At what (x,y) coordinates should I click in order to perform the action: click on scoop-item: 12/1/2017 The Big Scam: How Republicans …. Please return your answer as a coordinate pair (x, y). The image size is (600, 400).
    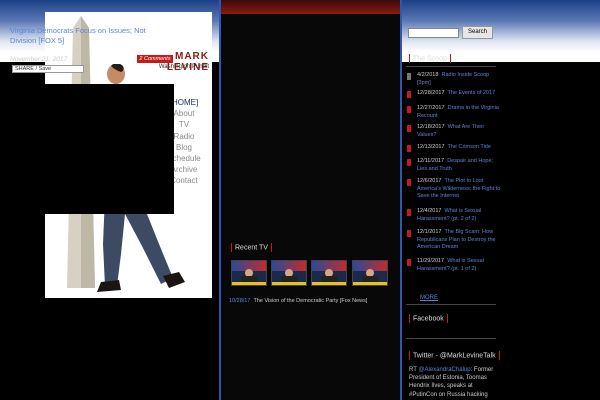
    Looking at the image, I should click on (454, 243).